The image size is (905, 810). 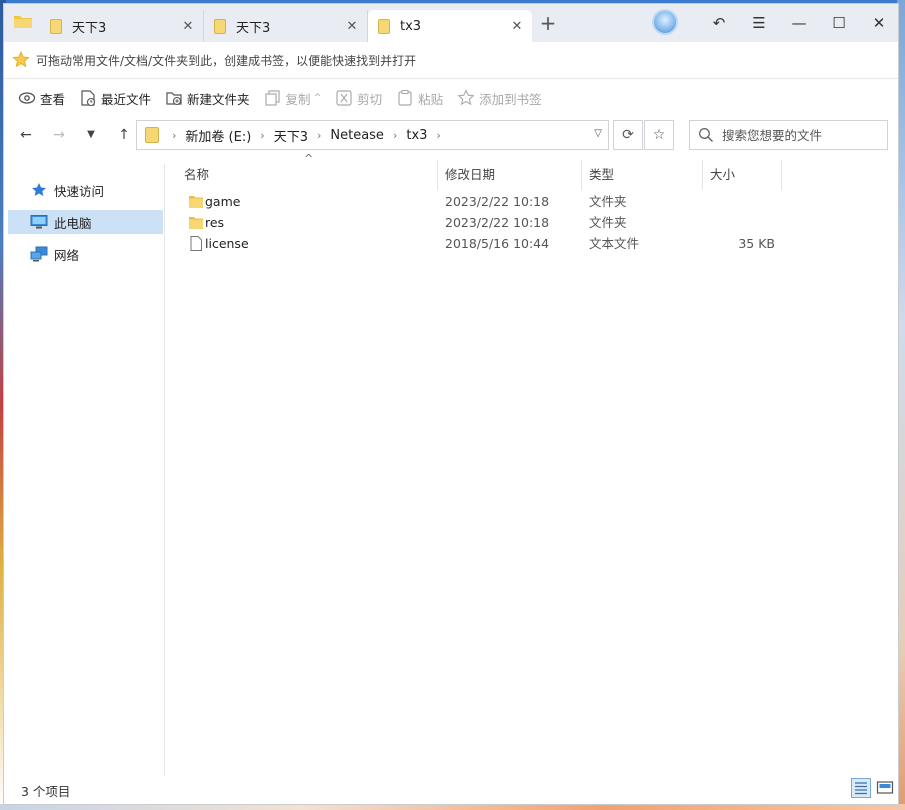 I want to click on column-header-name: 名称, so click(x=302, y=175).